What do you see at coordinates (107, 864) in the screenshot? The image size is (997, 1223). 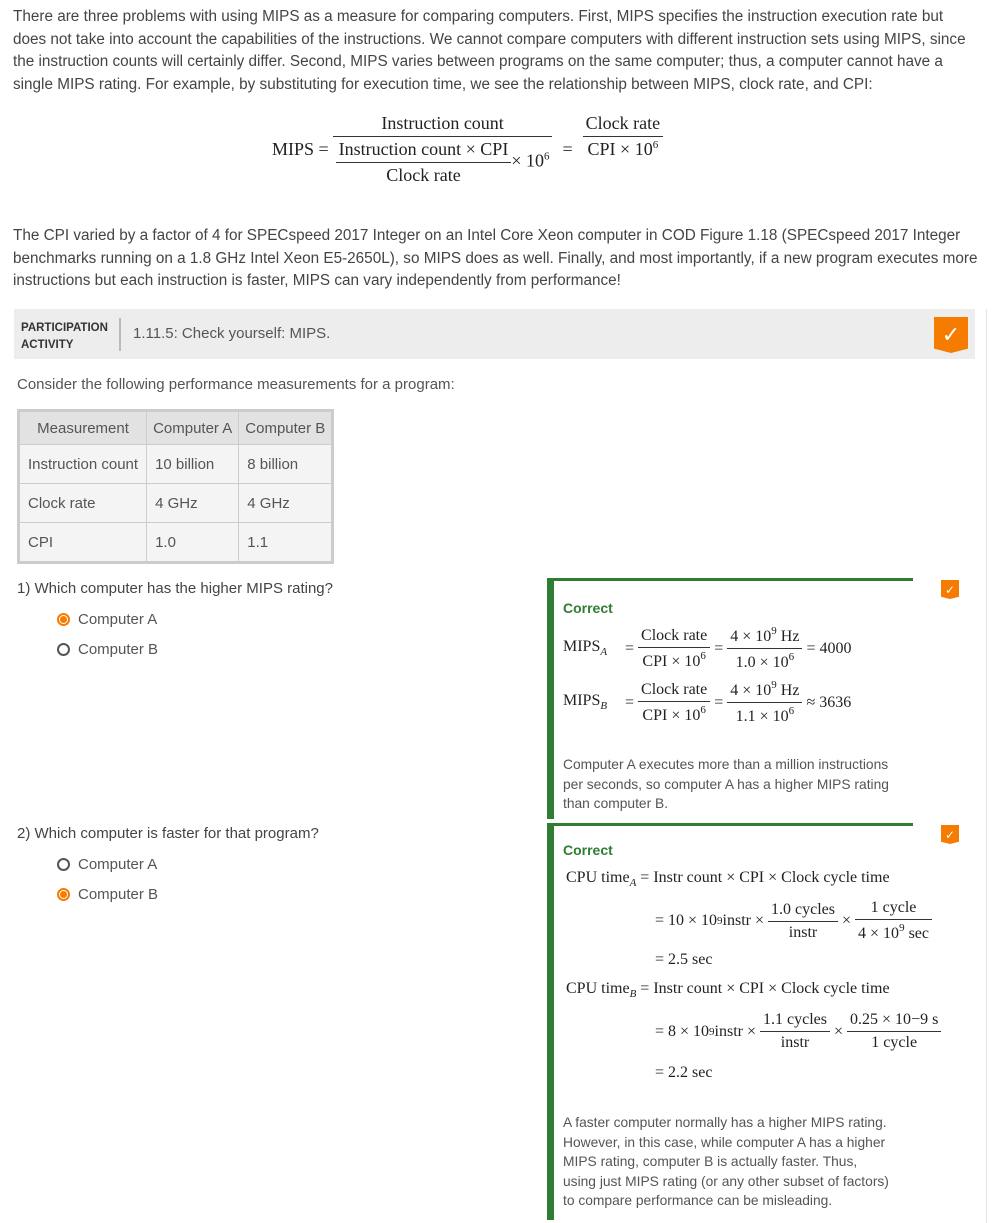 I see `q2-option-a: Computer A` at bounding box center [107, 864].